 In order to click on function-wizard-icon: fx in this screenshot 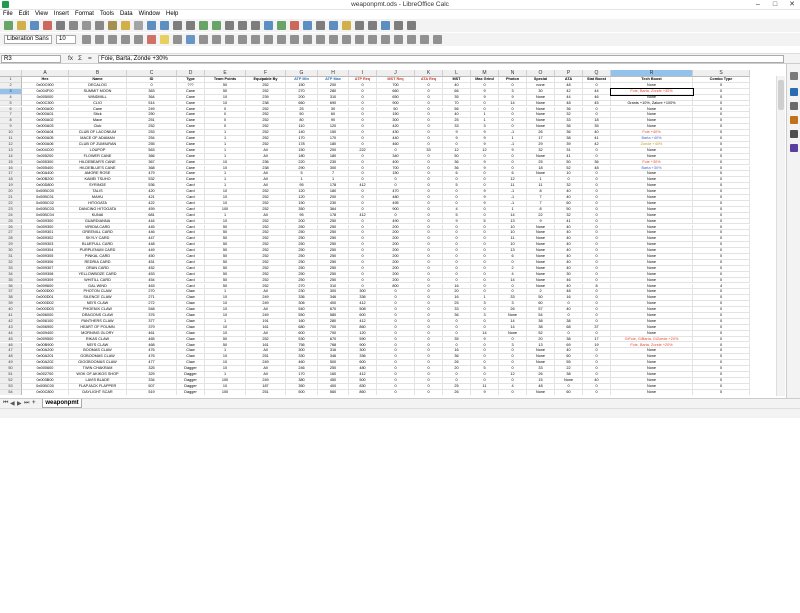, I will do `click(70, 59)`.